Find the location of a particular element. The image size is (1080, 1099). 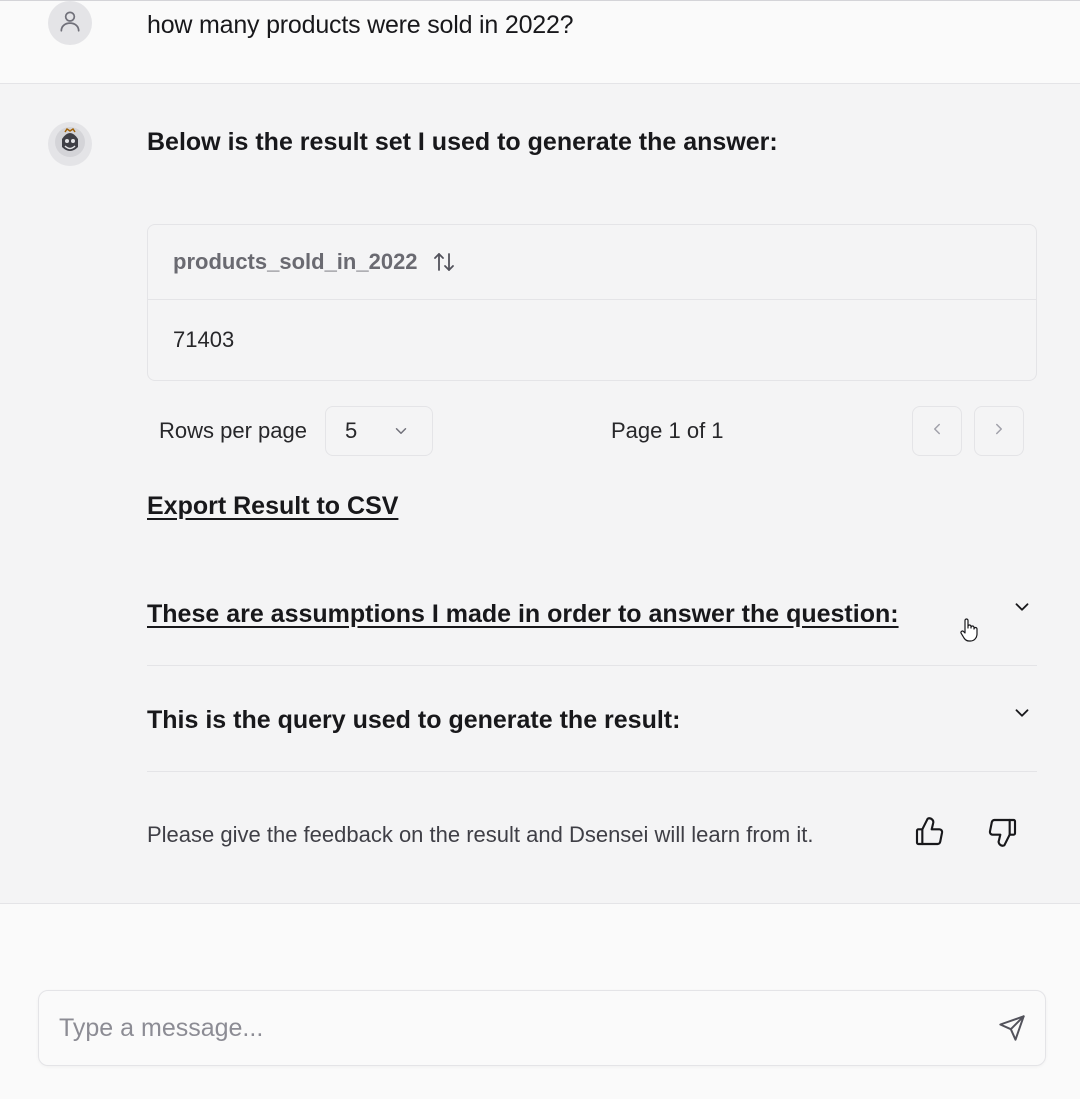

user-avatar is located at coordinates (70, 23).